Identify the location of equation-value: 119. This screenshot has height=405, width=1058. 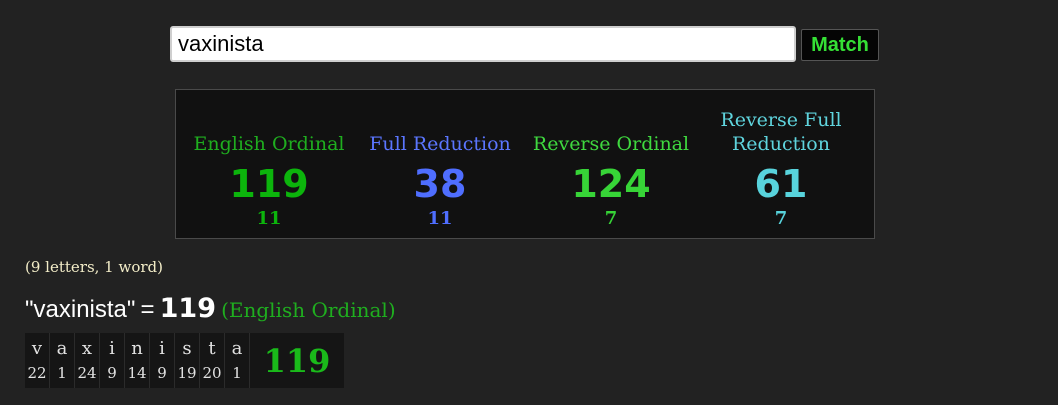
(187, 308).